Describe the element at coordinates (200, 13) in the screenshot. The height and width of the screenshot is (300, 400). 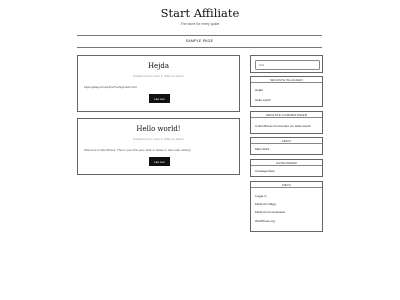
I see `site-title: Start Affiliate` at that location.